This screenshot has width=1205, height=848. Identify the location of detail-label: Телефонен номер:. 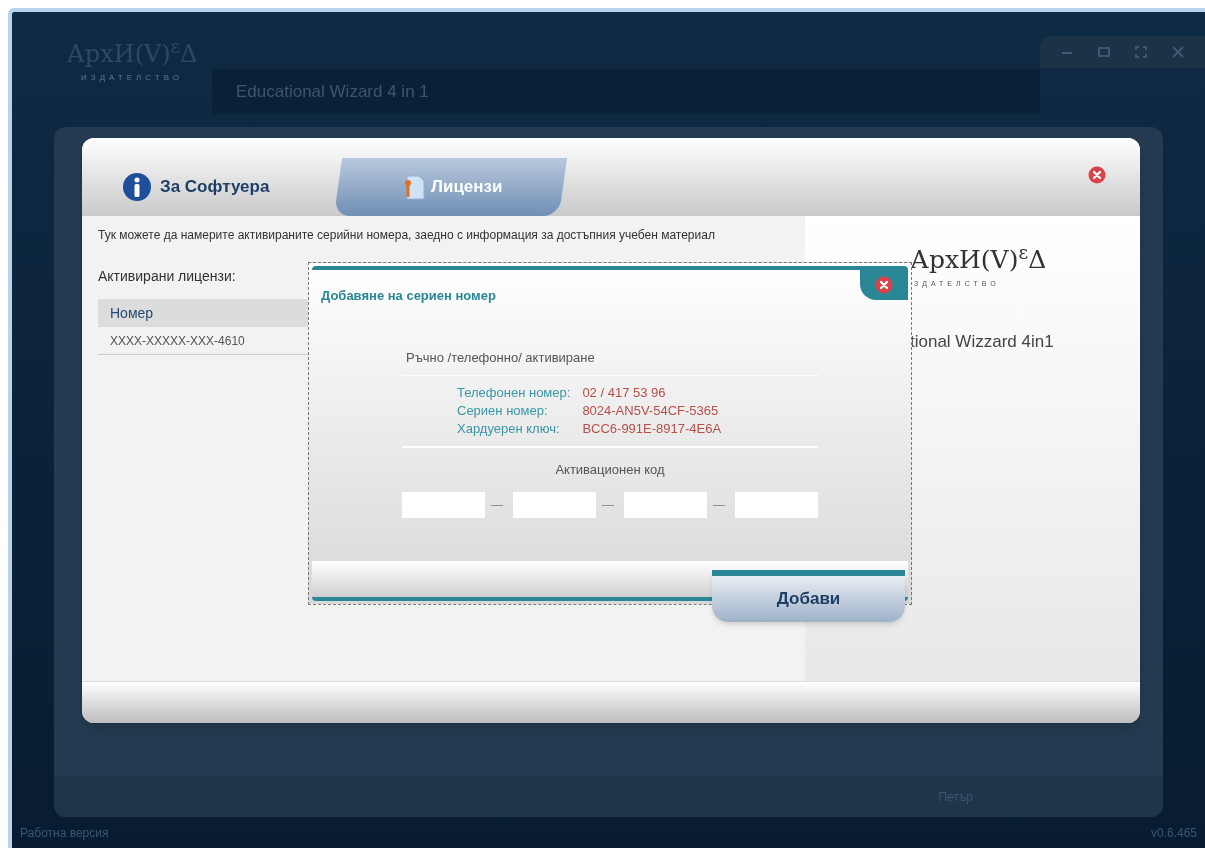
(514, 393).